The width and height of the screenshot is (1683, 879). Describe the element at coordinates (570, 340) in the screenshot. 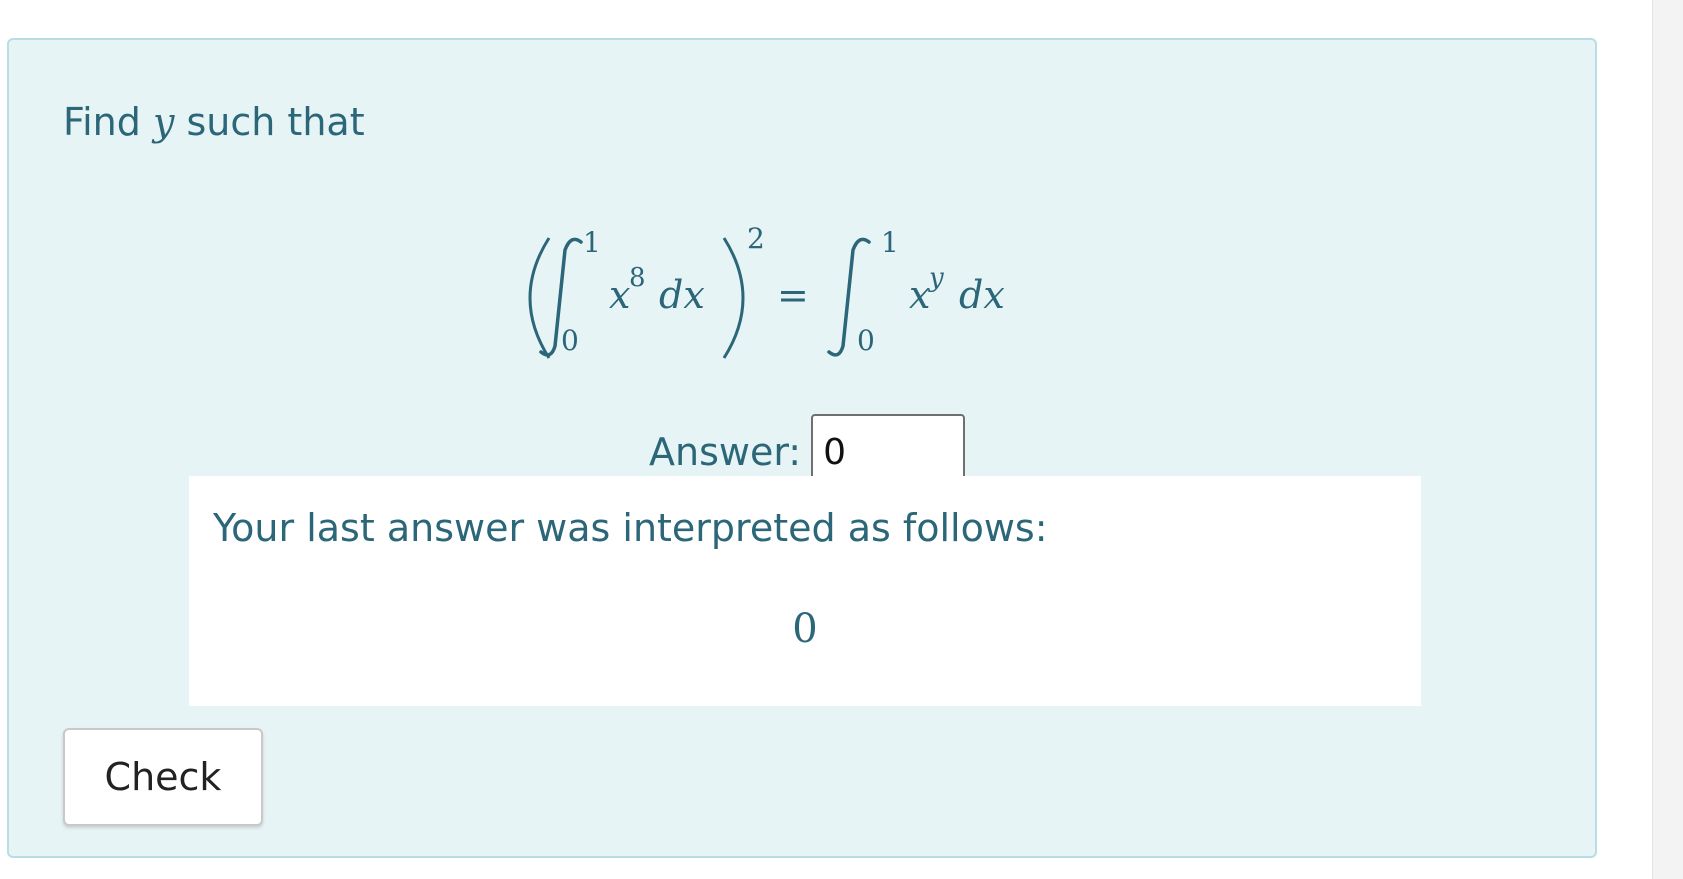

I see `left-lower-limit: 0` at that location.